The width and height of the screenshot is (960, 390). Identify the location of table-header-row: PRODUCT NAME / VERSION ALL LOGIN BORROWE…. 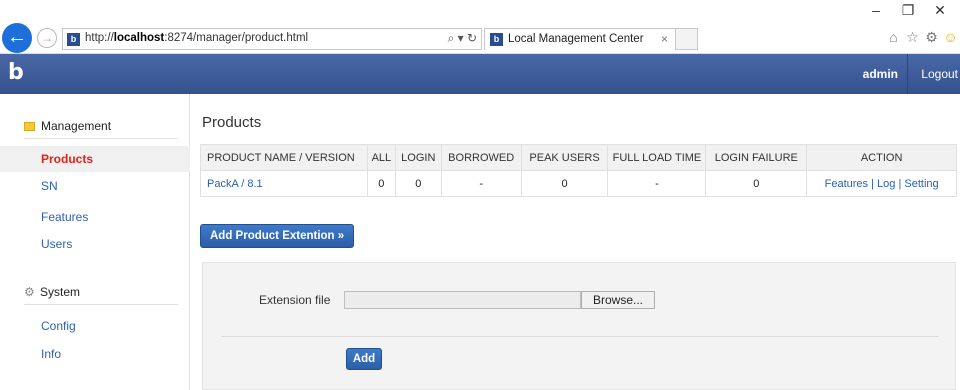
(578, 157).